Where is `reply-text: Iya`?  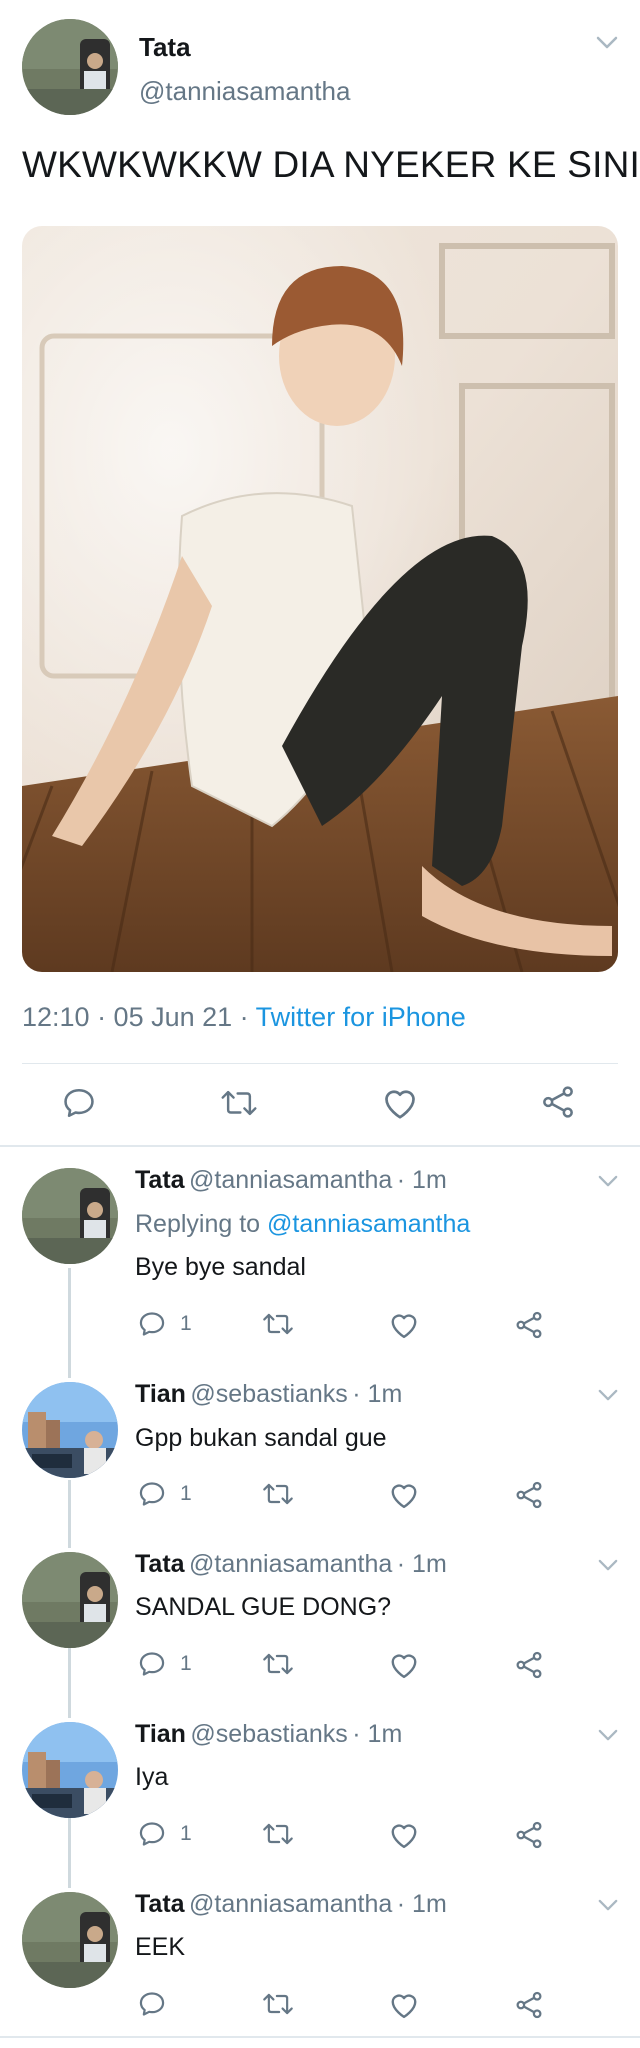
reply-text: Iya is located at coordinates (152, 1777).